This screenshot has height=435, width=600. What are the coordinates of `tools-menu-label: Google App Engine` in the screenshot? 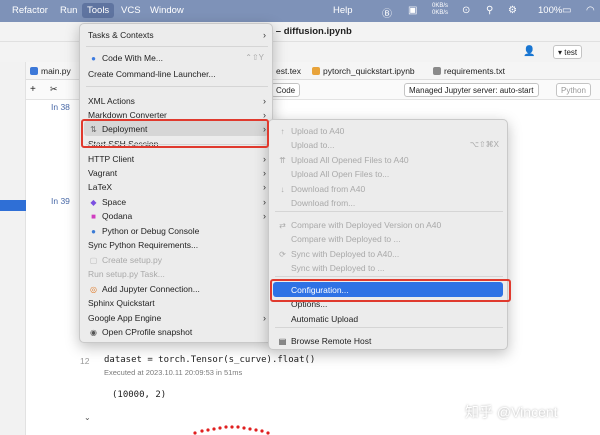 It's located at (125, 318).